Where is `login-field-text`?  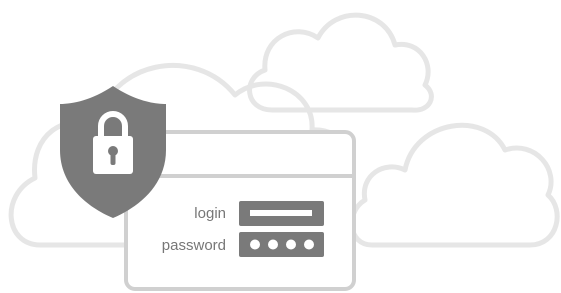 login-field-text is located at coordinates (281, 213).